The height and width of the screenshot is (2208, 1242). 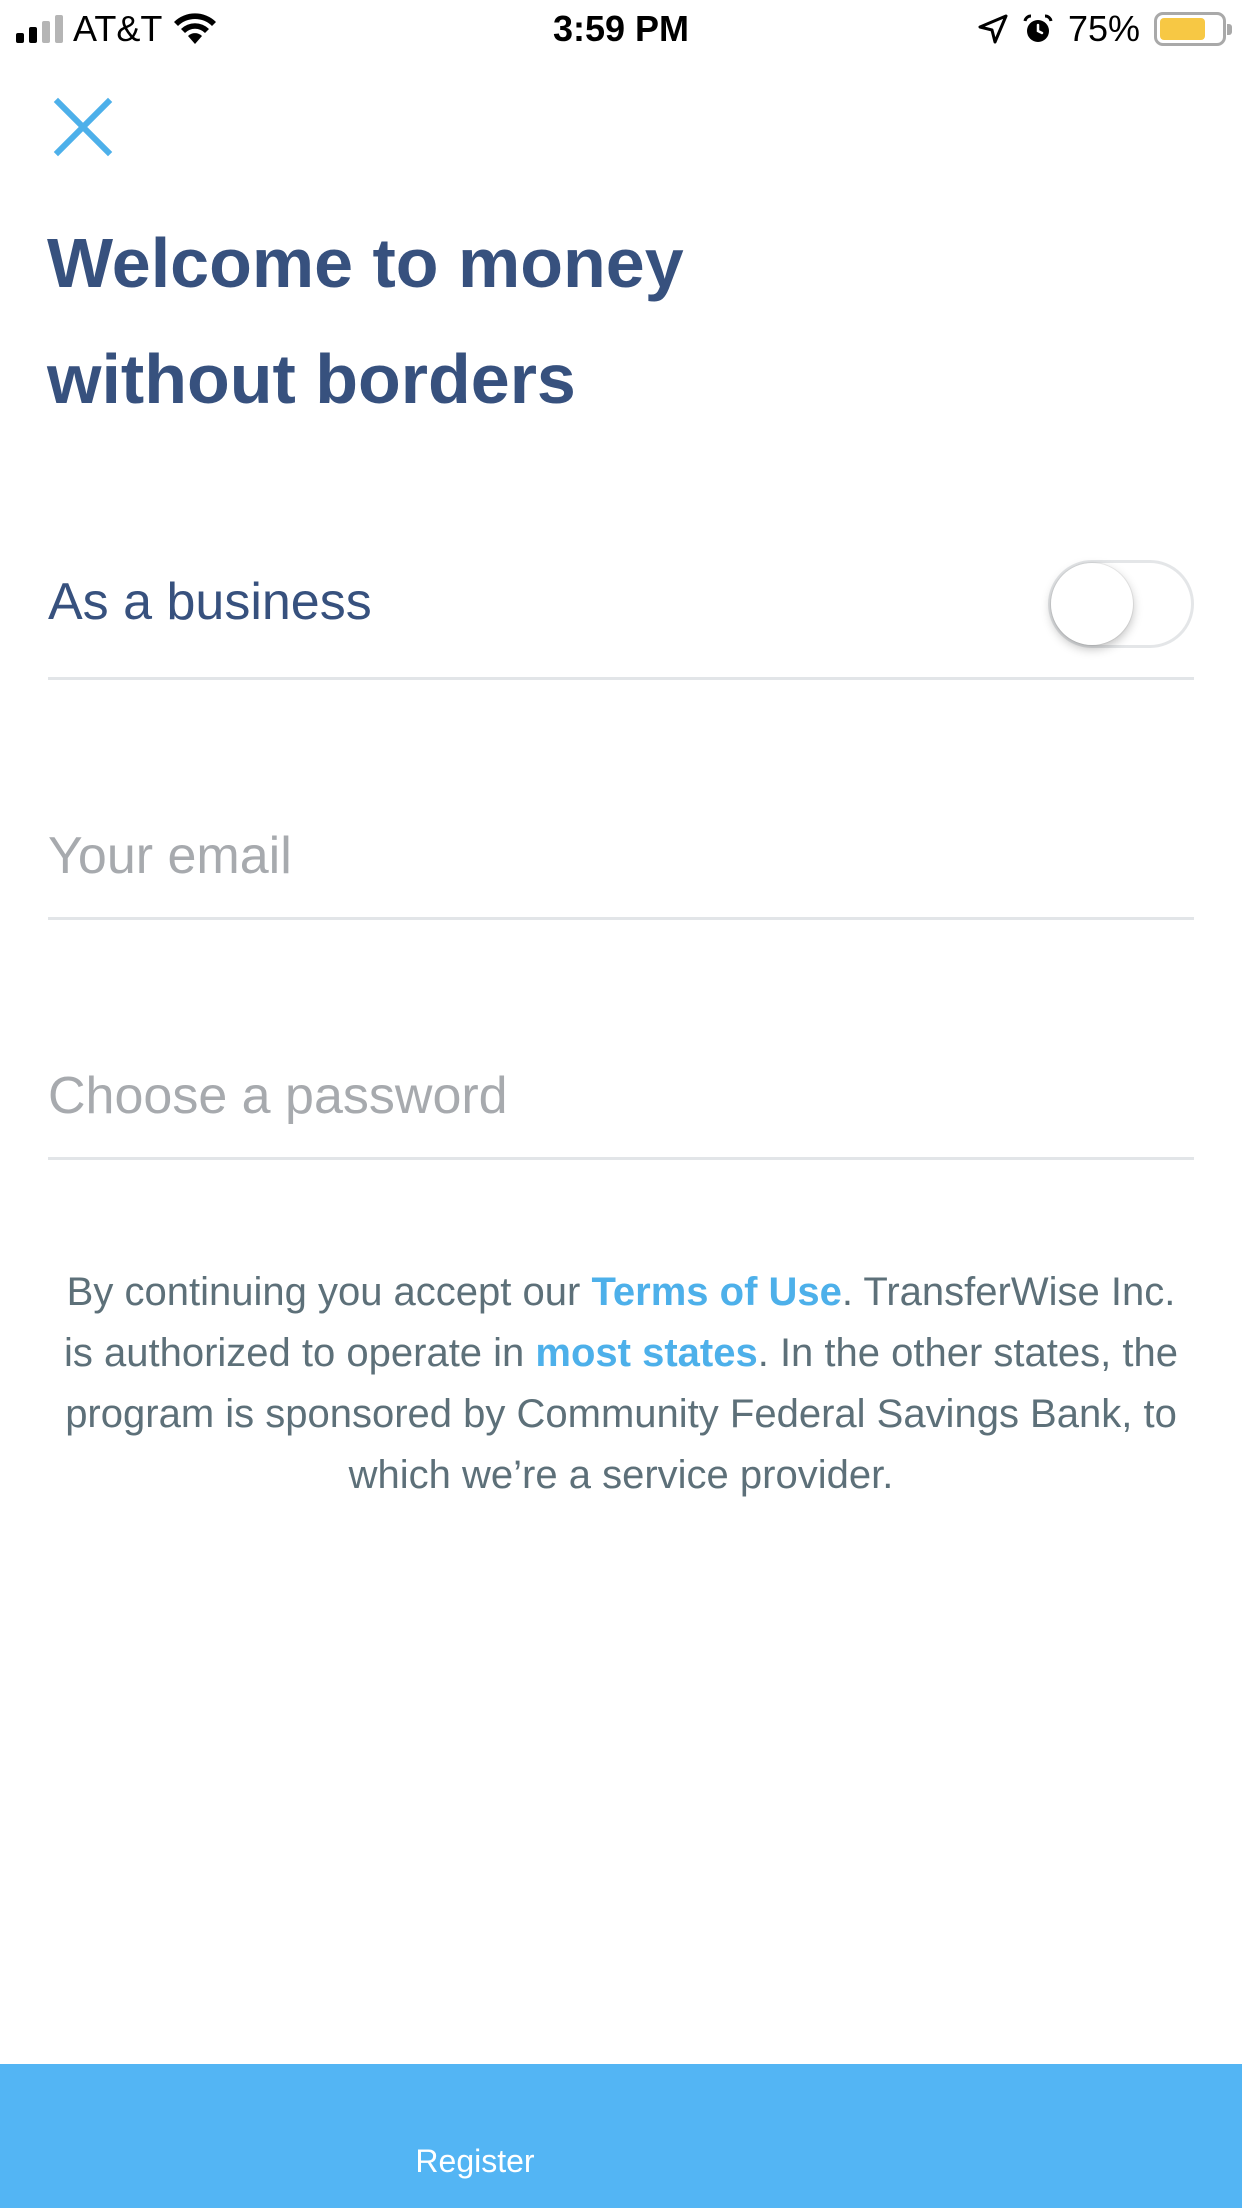 What do you see at coordinates (993, 29) in the screenshot?
I see `location-arrow-icon` at bounding box center [993, 29].